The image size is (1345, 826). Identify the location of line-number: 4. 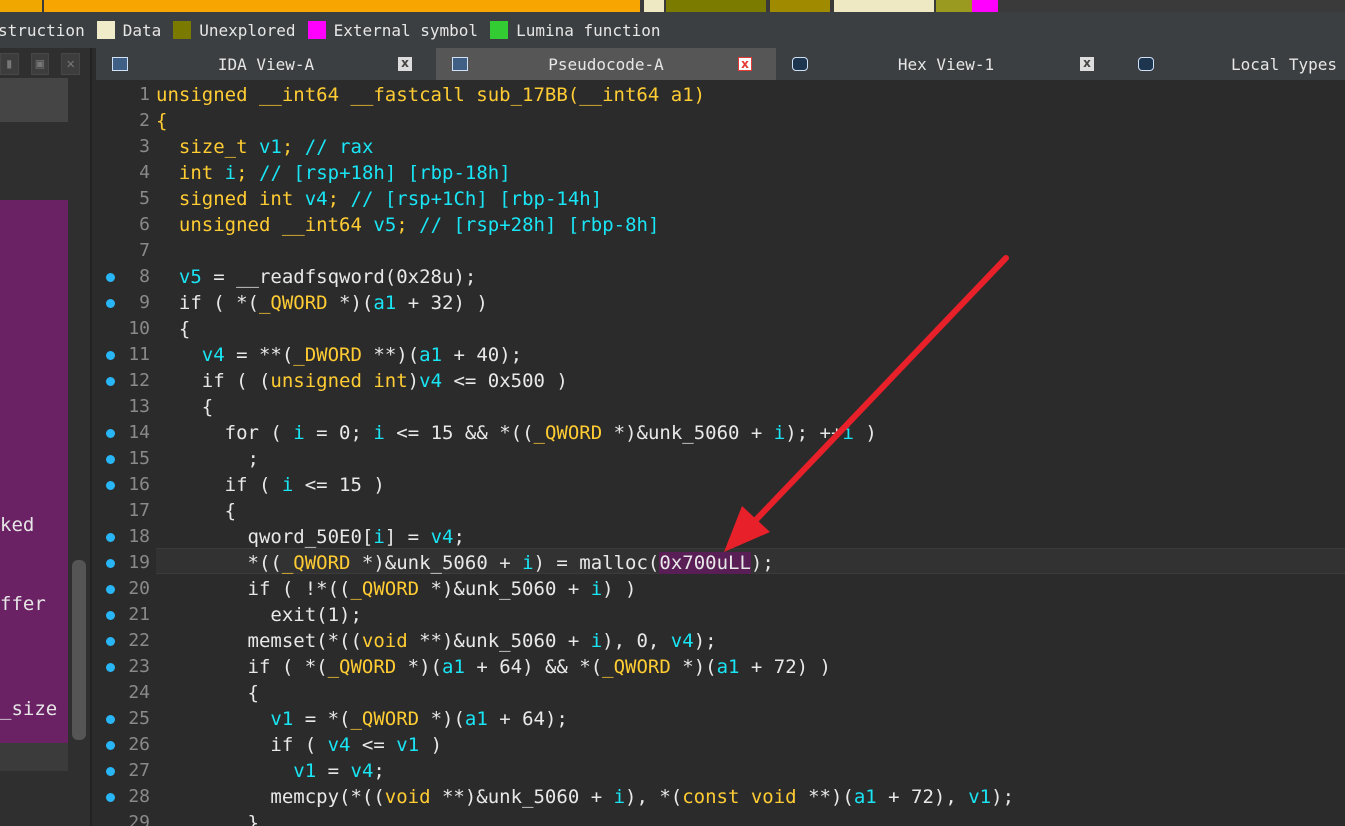
(144, 172).